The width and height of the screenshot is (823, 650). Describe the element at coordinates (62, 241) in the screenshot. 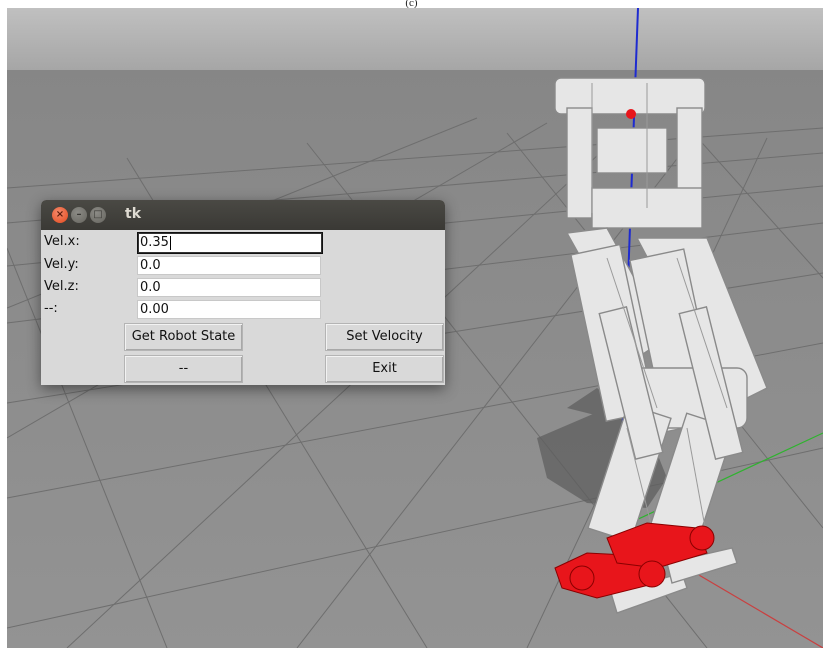

I see `vel-x-label: Vel.x:` at that location.